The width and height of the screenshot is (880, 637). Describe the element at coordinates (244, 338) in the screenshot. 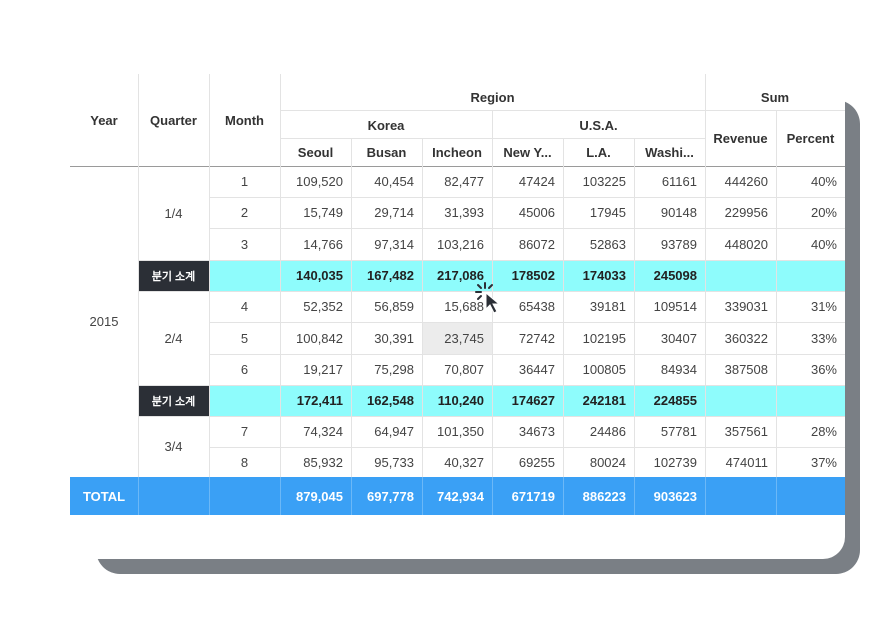

I see `month-cell: 5` at that location.